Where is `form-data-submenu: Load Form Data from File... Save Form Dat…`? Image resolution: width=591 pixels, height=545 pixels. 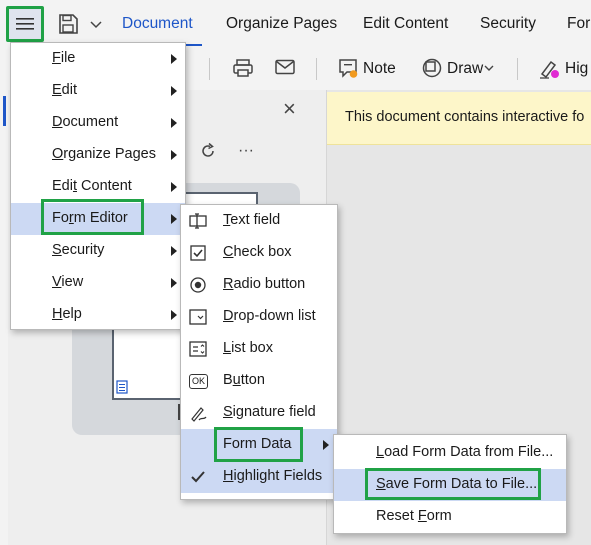
form-data-submenu: Load Form Data from File... Save Form Dat… is located at coordinates (450, 484).